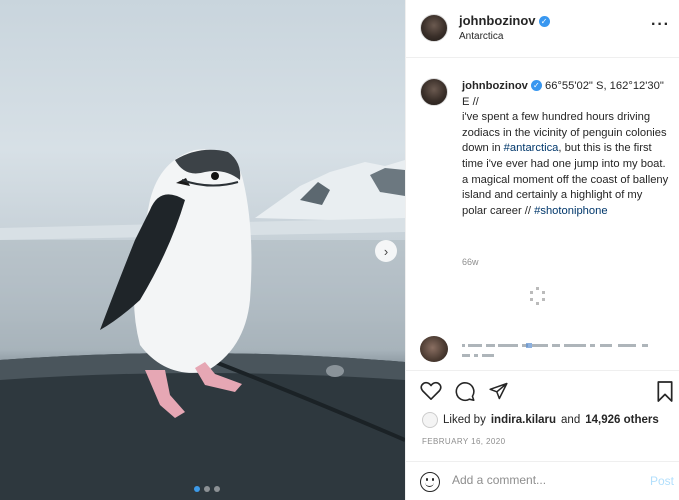 Image resolution: width=679 pixels, height=500 pixels. What do you see at coordinates (470, 262) in the screenshot?
I see `time-ago: 66w` at bounding box center [470, 262].